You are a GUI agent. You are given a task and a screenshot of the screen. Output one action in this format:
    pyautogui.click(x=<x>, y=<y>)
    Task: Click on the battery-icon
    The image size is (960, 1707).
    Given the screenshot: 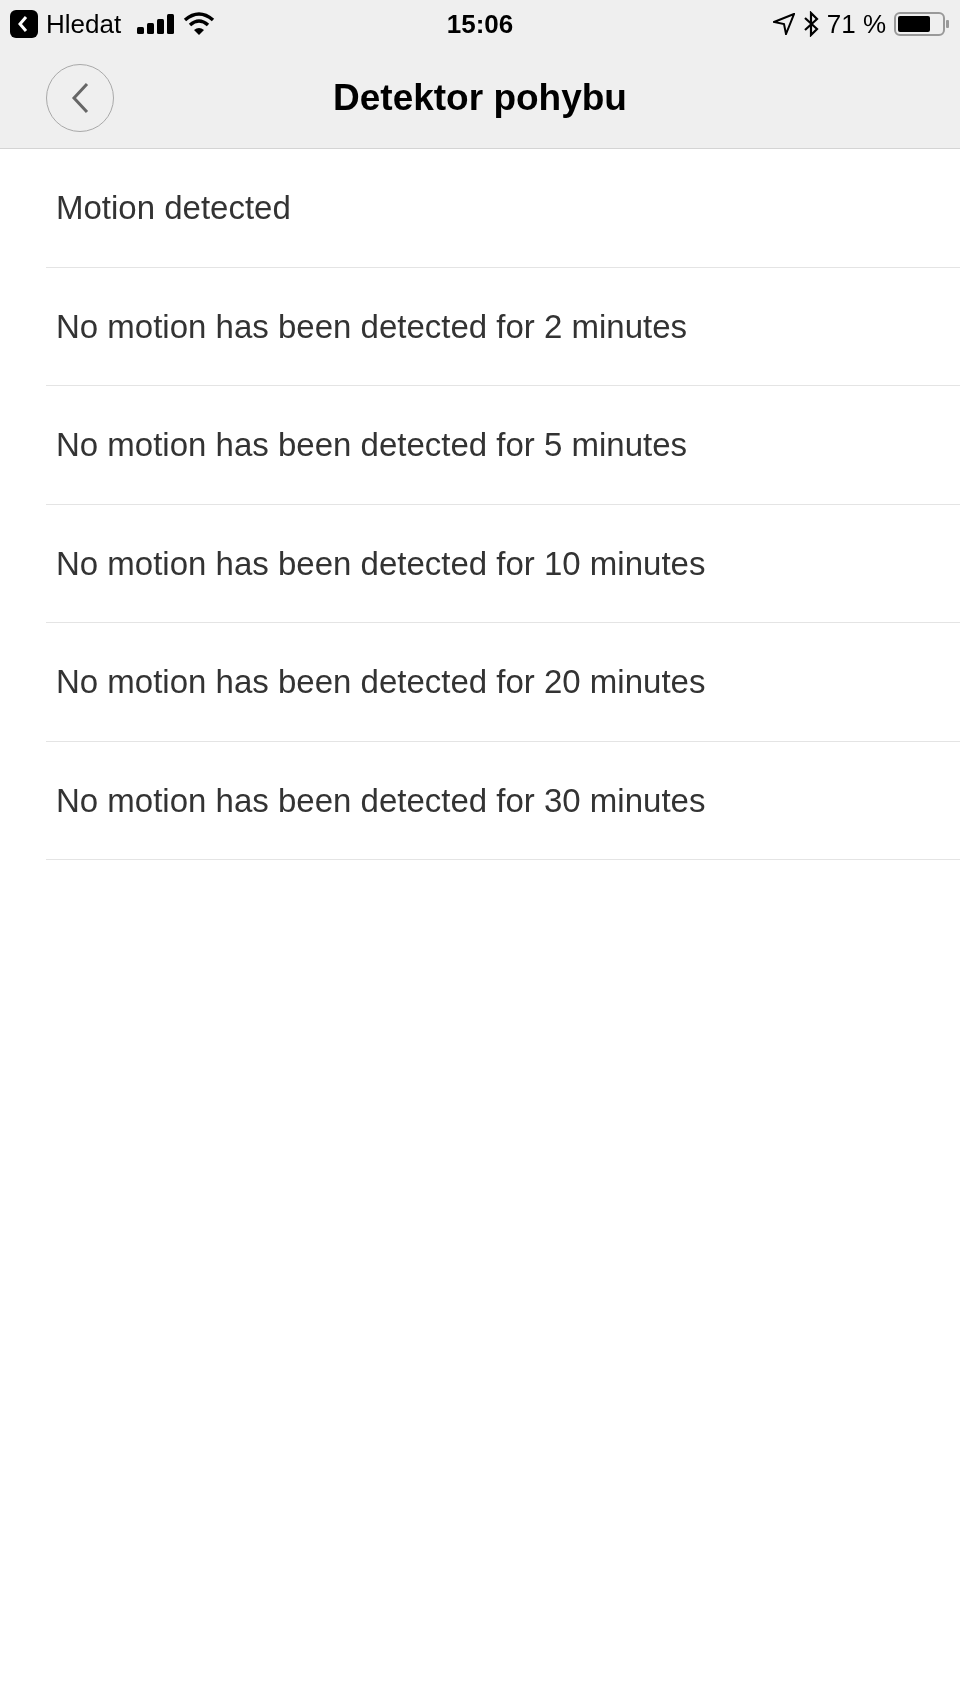 What is the action you would take?
    pyautogui.click(x=922, y=24)
    